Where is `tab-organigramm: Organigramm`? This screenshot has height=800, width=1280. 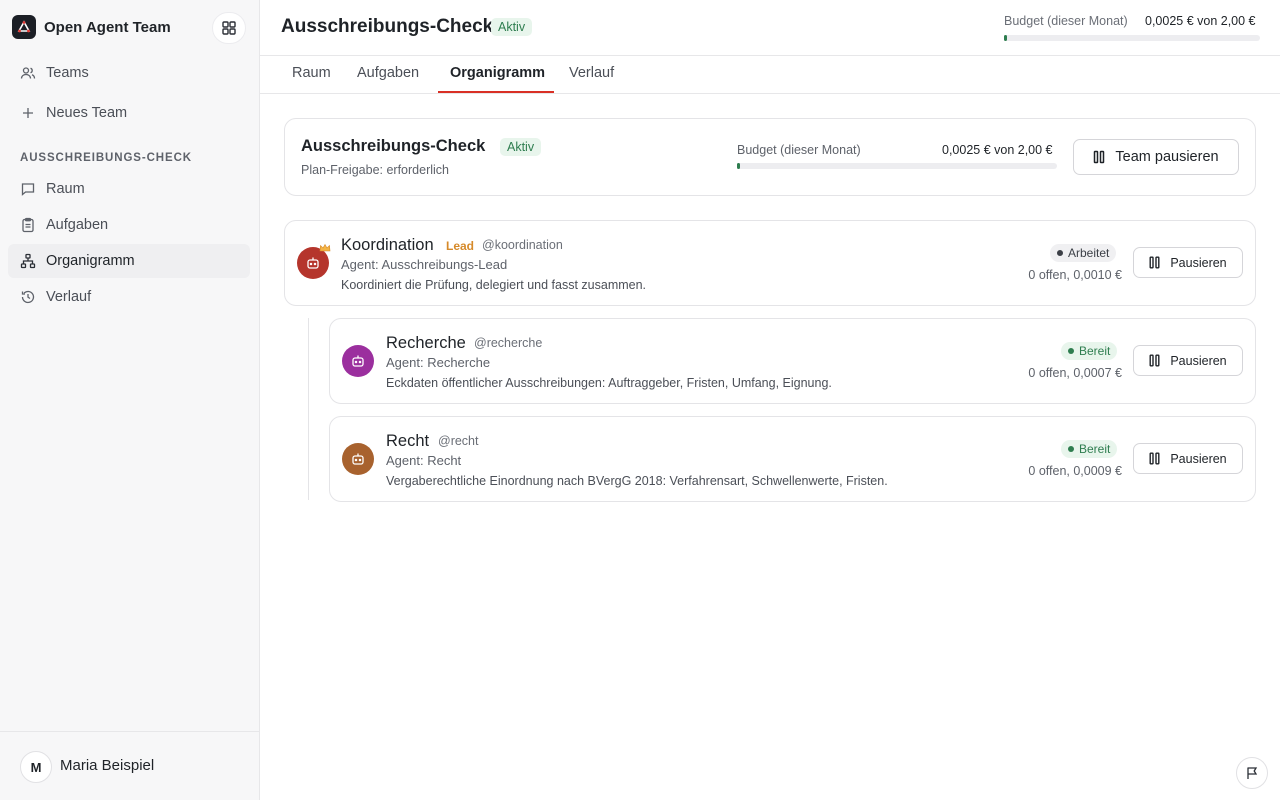
tab-organigramm: Organigramm is located at coordinates (497, 73).